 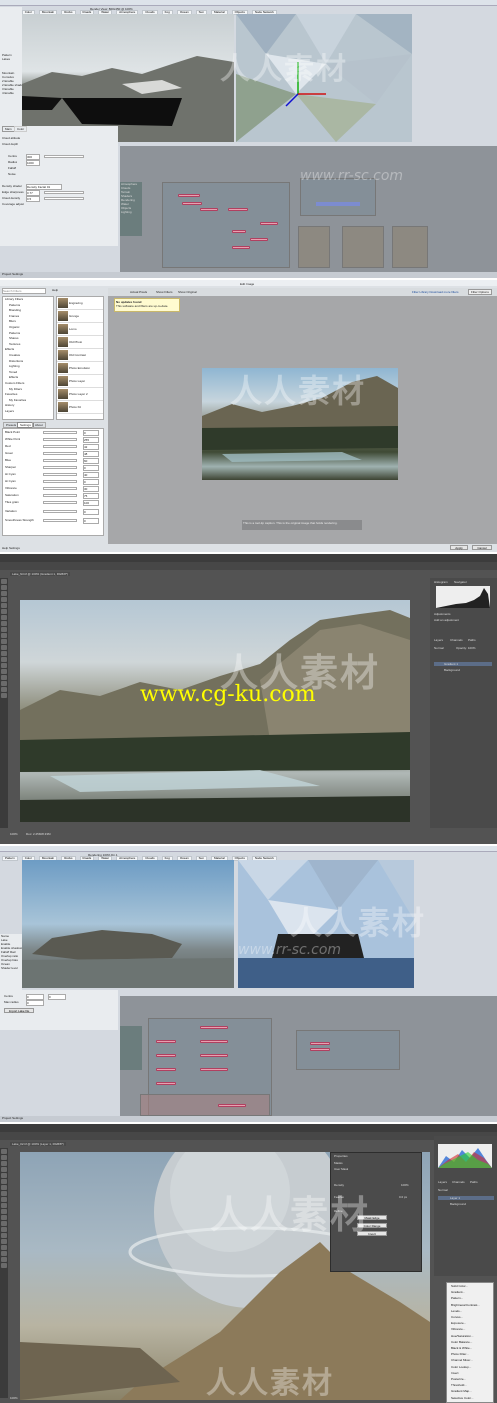 What do you see at coordinates (10, 858) in the screenshot?
I see `toolbar-button: Pattern` at bounding box center [10, 858].